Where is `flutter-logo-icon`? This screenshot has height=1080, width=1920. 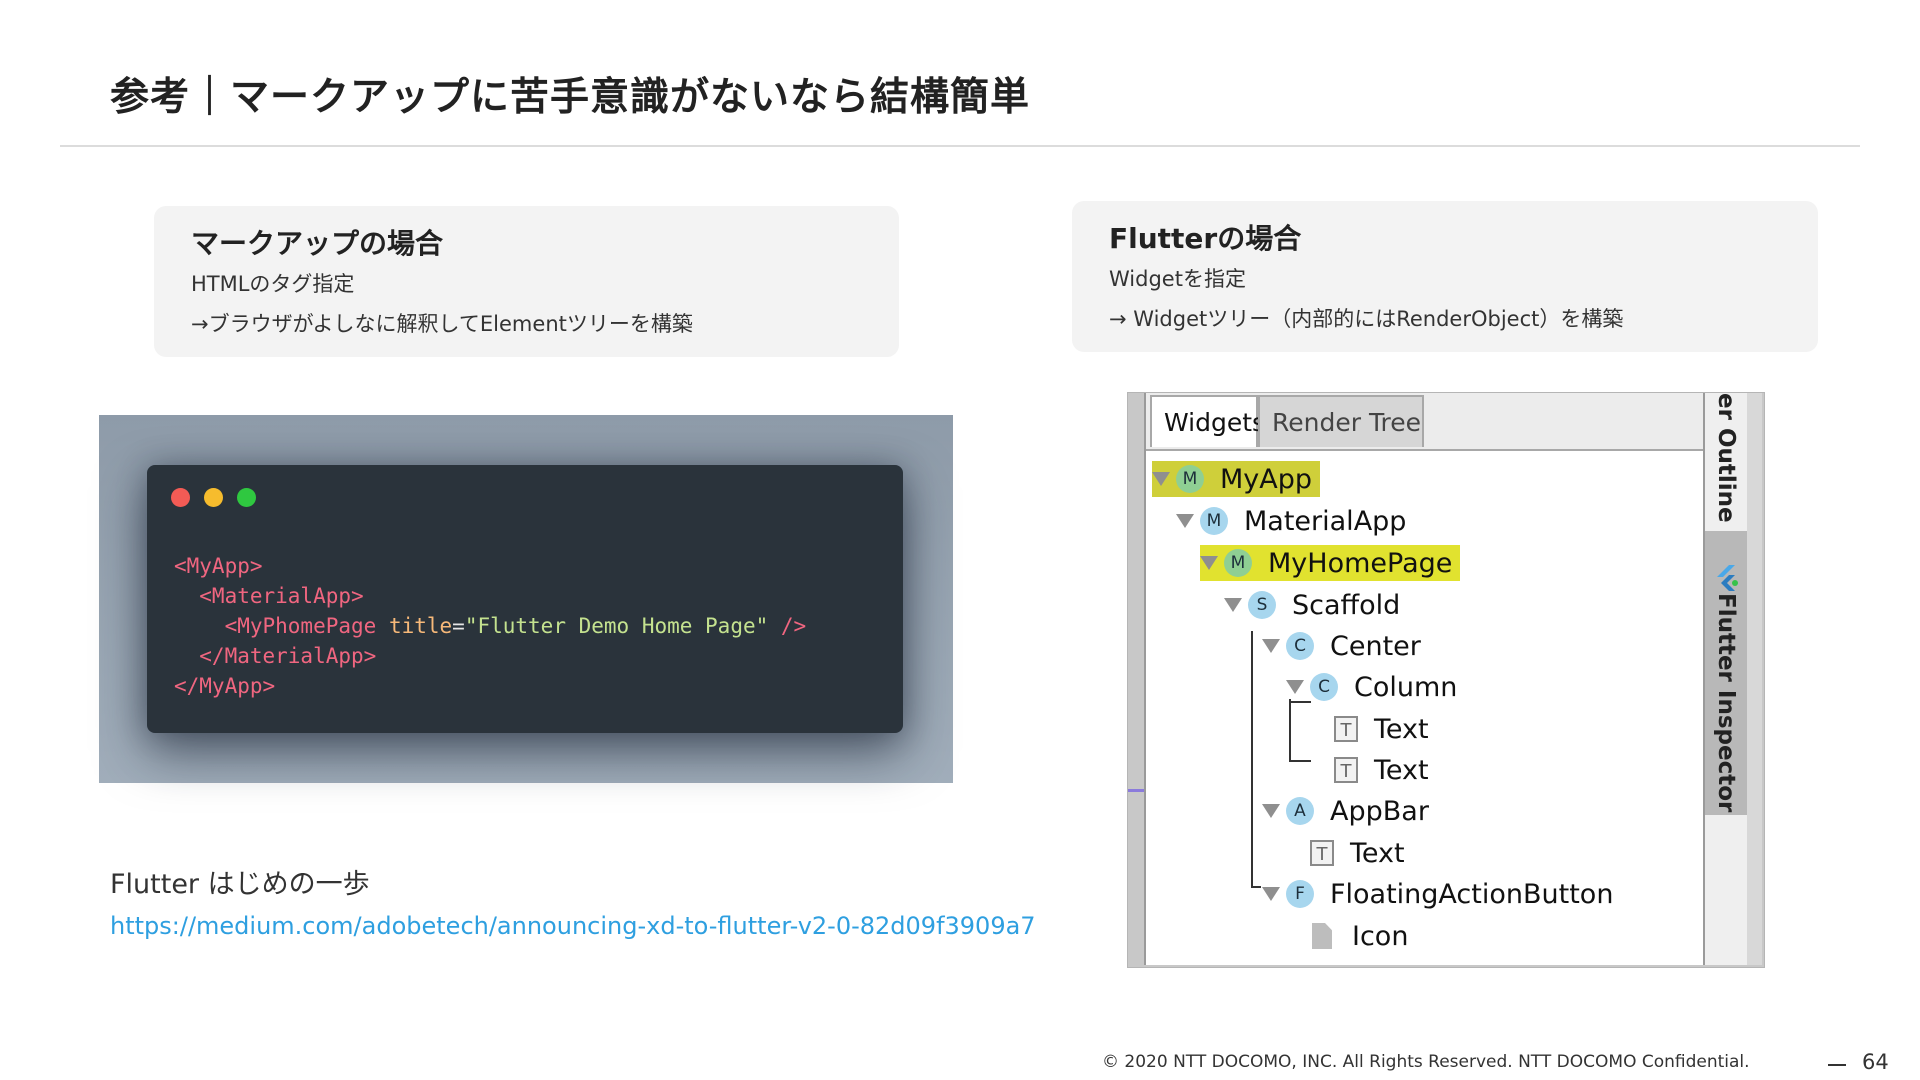
flutter-logo-icon is located at coordinates (1727, 578).